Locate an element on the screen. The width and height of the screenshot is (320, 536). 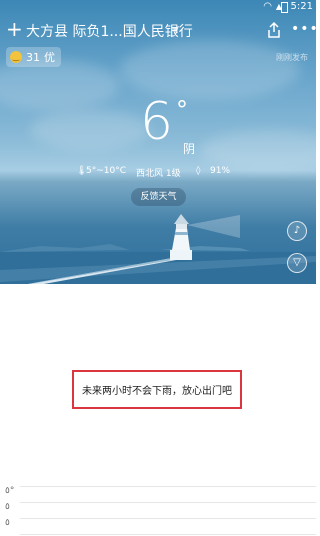
clock: 5:21 is located at coordinates (301, 6).